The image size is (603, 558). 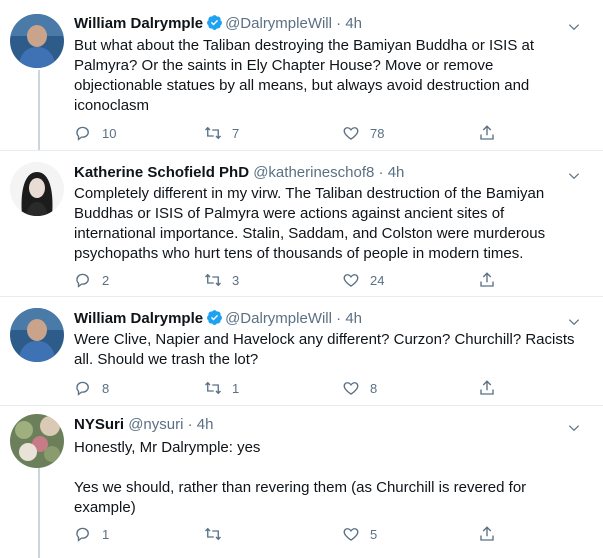 I want to click on tweet-actions: 1 5, so click(x=294, y=534).